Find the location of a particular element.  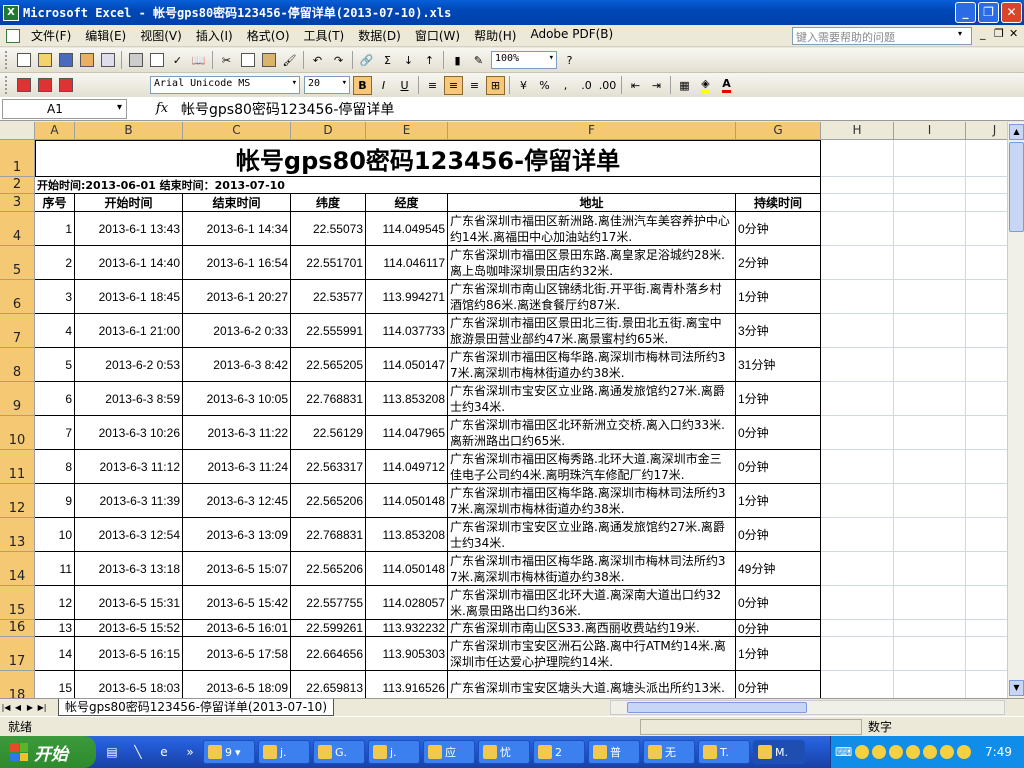

longitude-cell: 113.853208 is located at coordinates (407, 535).